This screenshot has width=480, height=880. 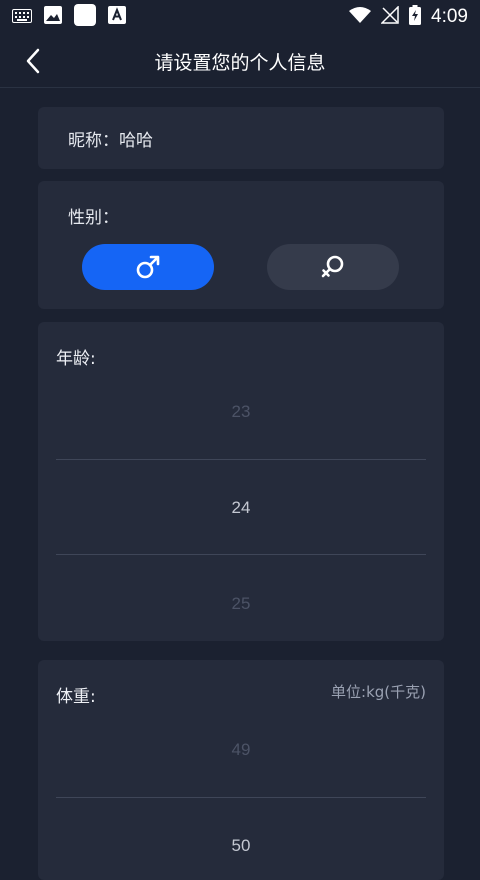 I want to click on status-right-icons: 4:09, so click(x=408, y=17).